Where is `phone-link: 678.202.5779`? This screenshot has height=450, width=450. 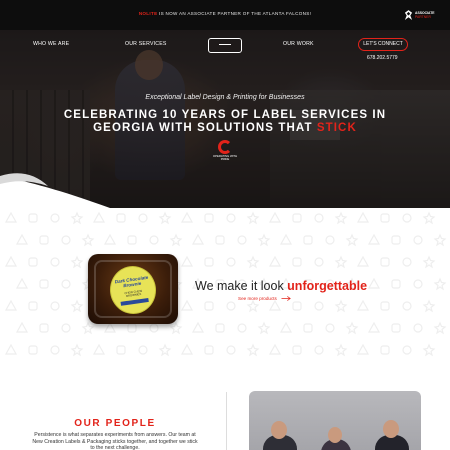
phone-link: 678.202.5779 is located at coordinates (382, 58).